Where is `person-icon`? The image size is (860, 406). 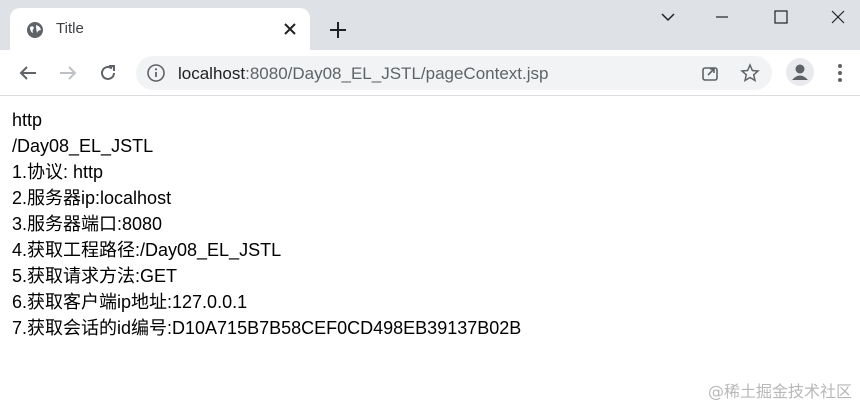 person-icon is located at coordinates (800, 72).